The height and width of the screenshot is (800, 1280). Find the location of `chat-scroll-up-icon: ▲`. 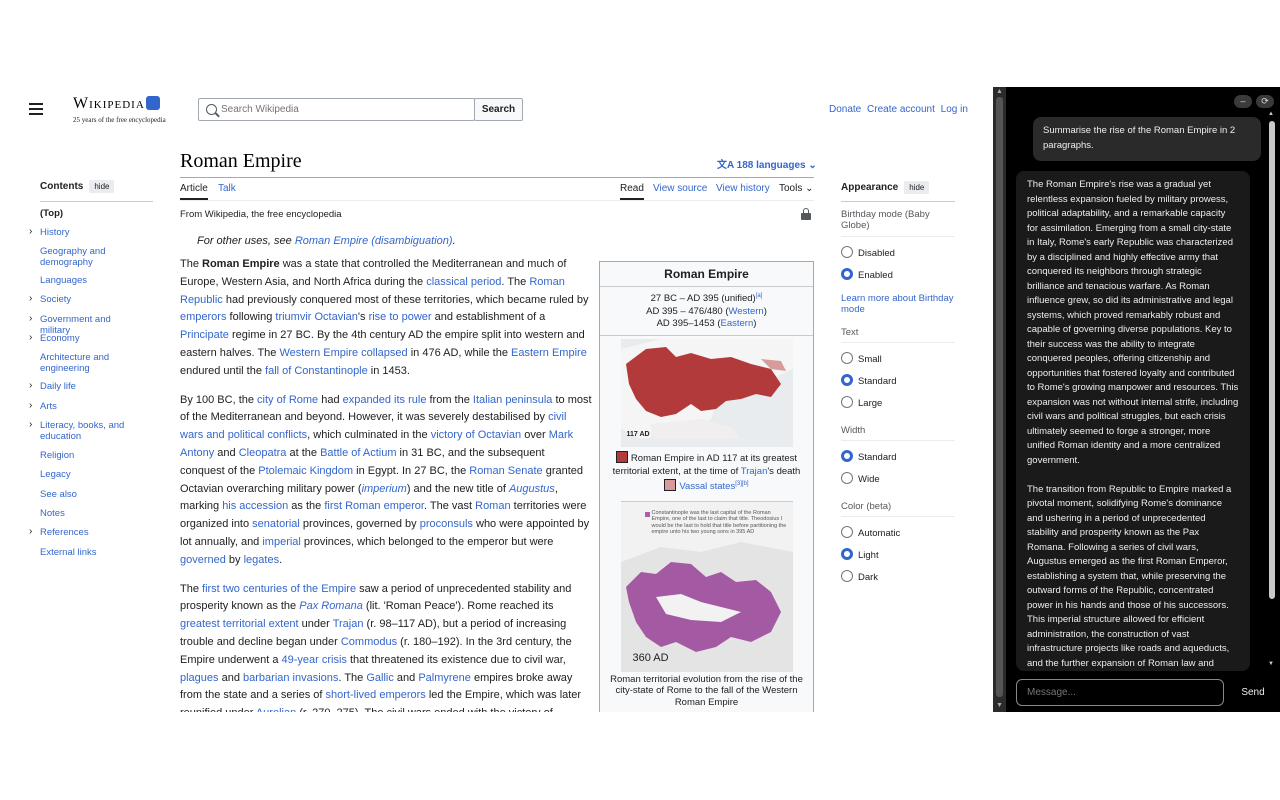

chat-scroll-up-icon: ▲ is located at coordinates (1271, 114).